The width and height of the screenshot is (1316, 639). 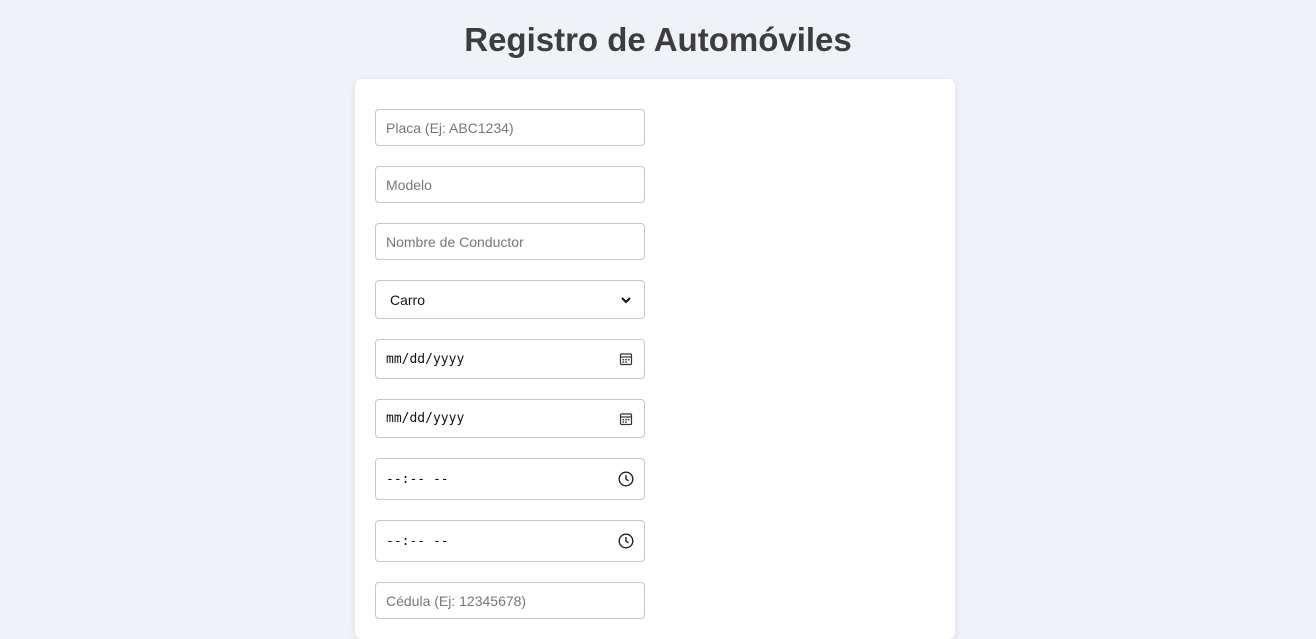 I want to click on chevron-down-icon, so click(x=626, y=300).